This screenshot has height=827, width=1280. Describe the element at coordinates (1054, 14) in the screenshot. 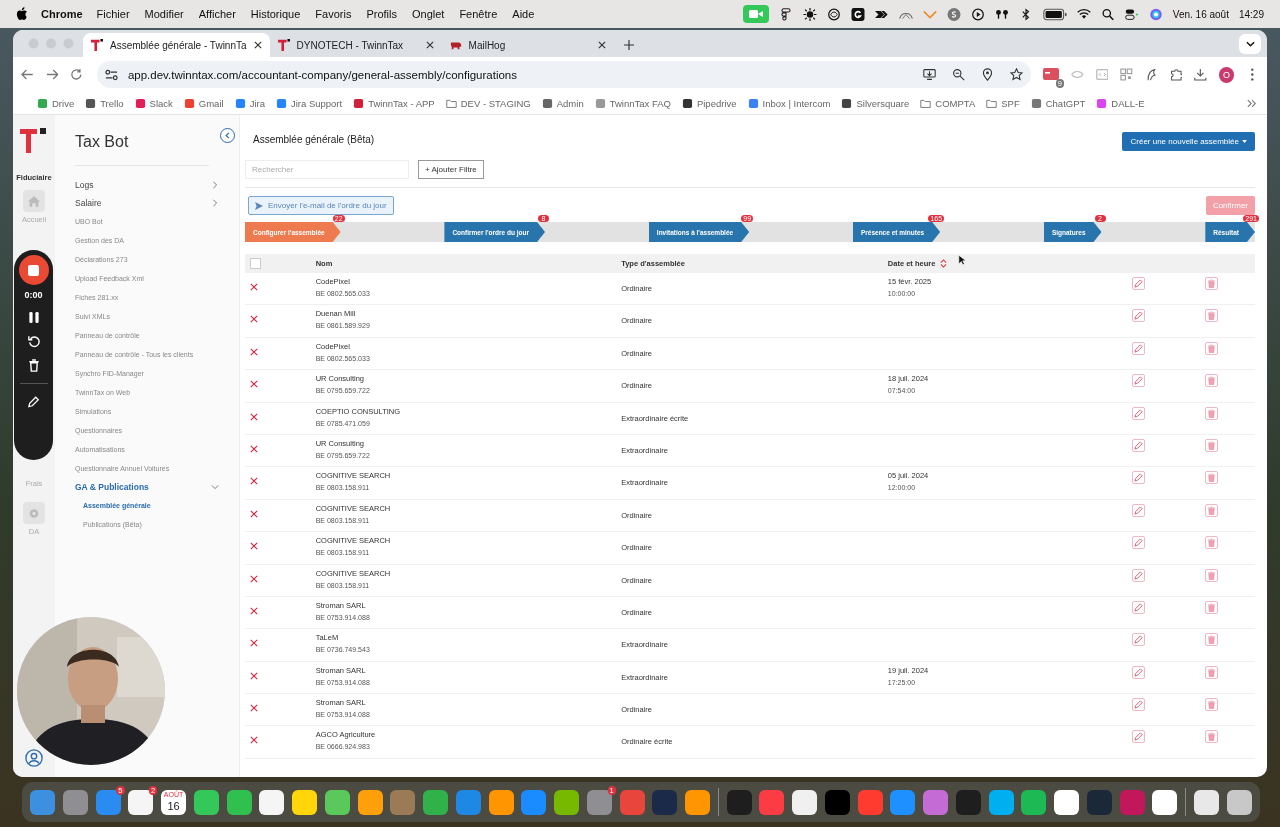

I see `battery-icon` at that location.